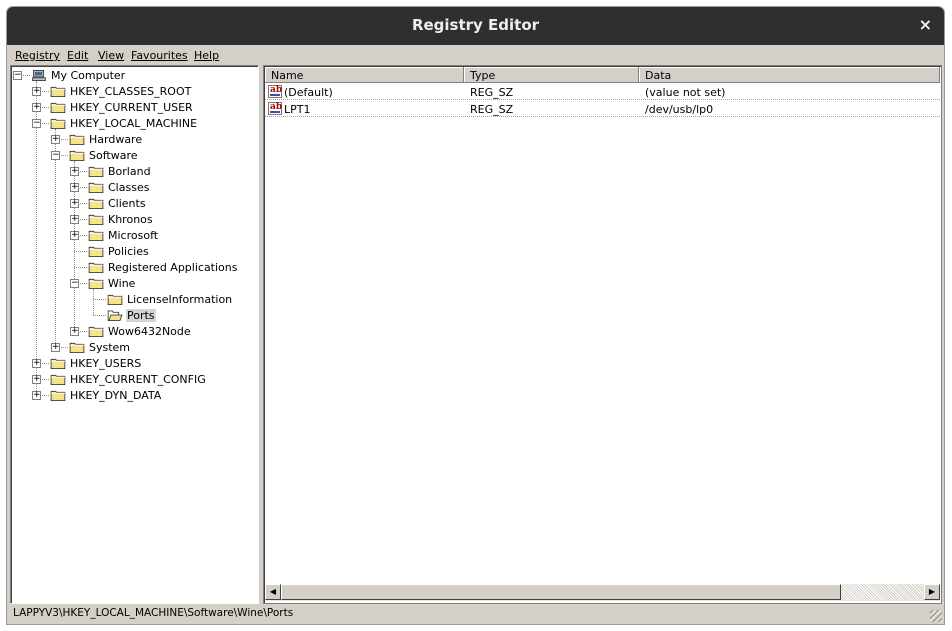 This screenshot has width=952, height=631. I want to click on scroll-right-icon: ▶, so click(932, 592).